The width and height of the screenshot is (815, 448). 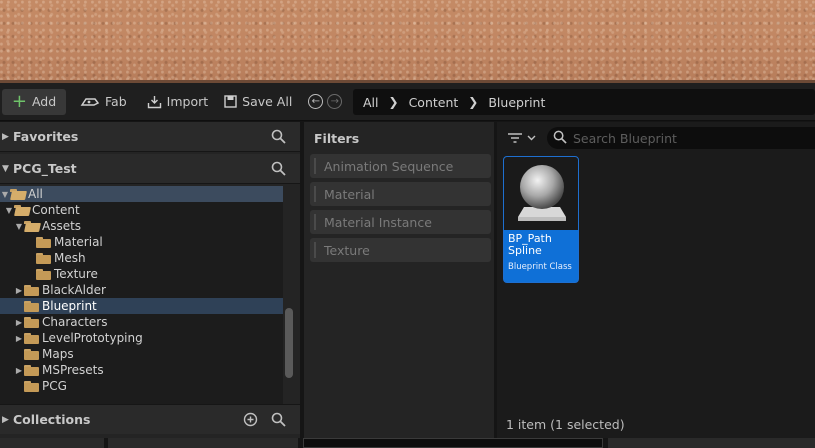 I want to click on add-collection-icon, so click(x=250, y=421).